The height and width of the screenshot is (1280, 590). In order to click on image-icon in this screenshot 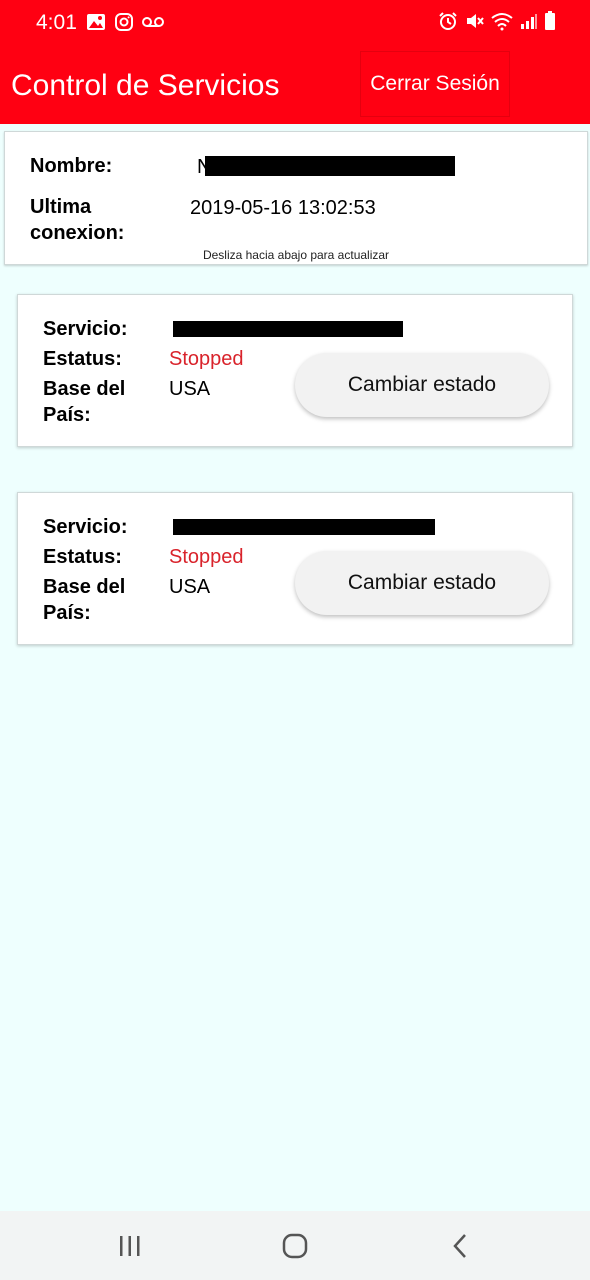, I will do `click(96, 22)`.